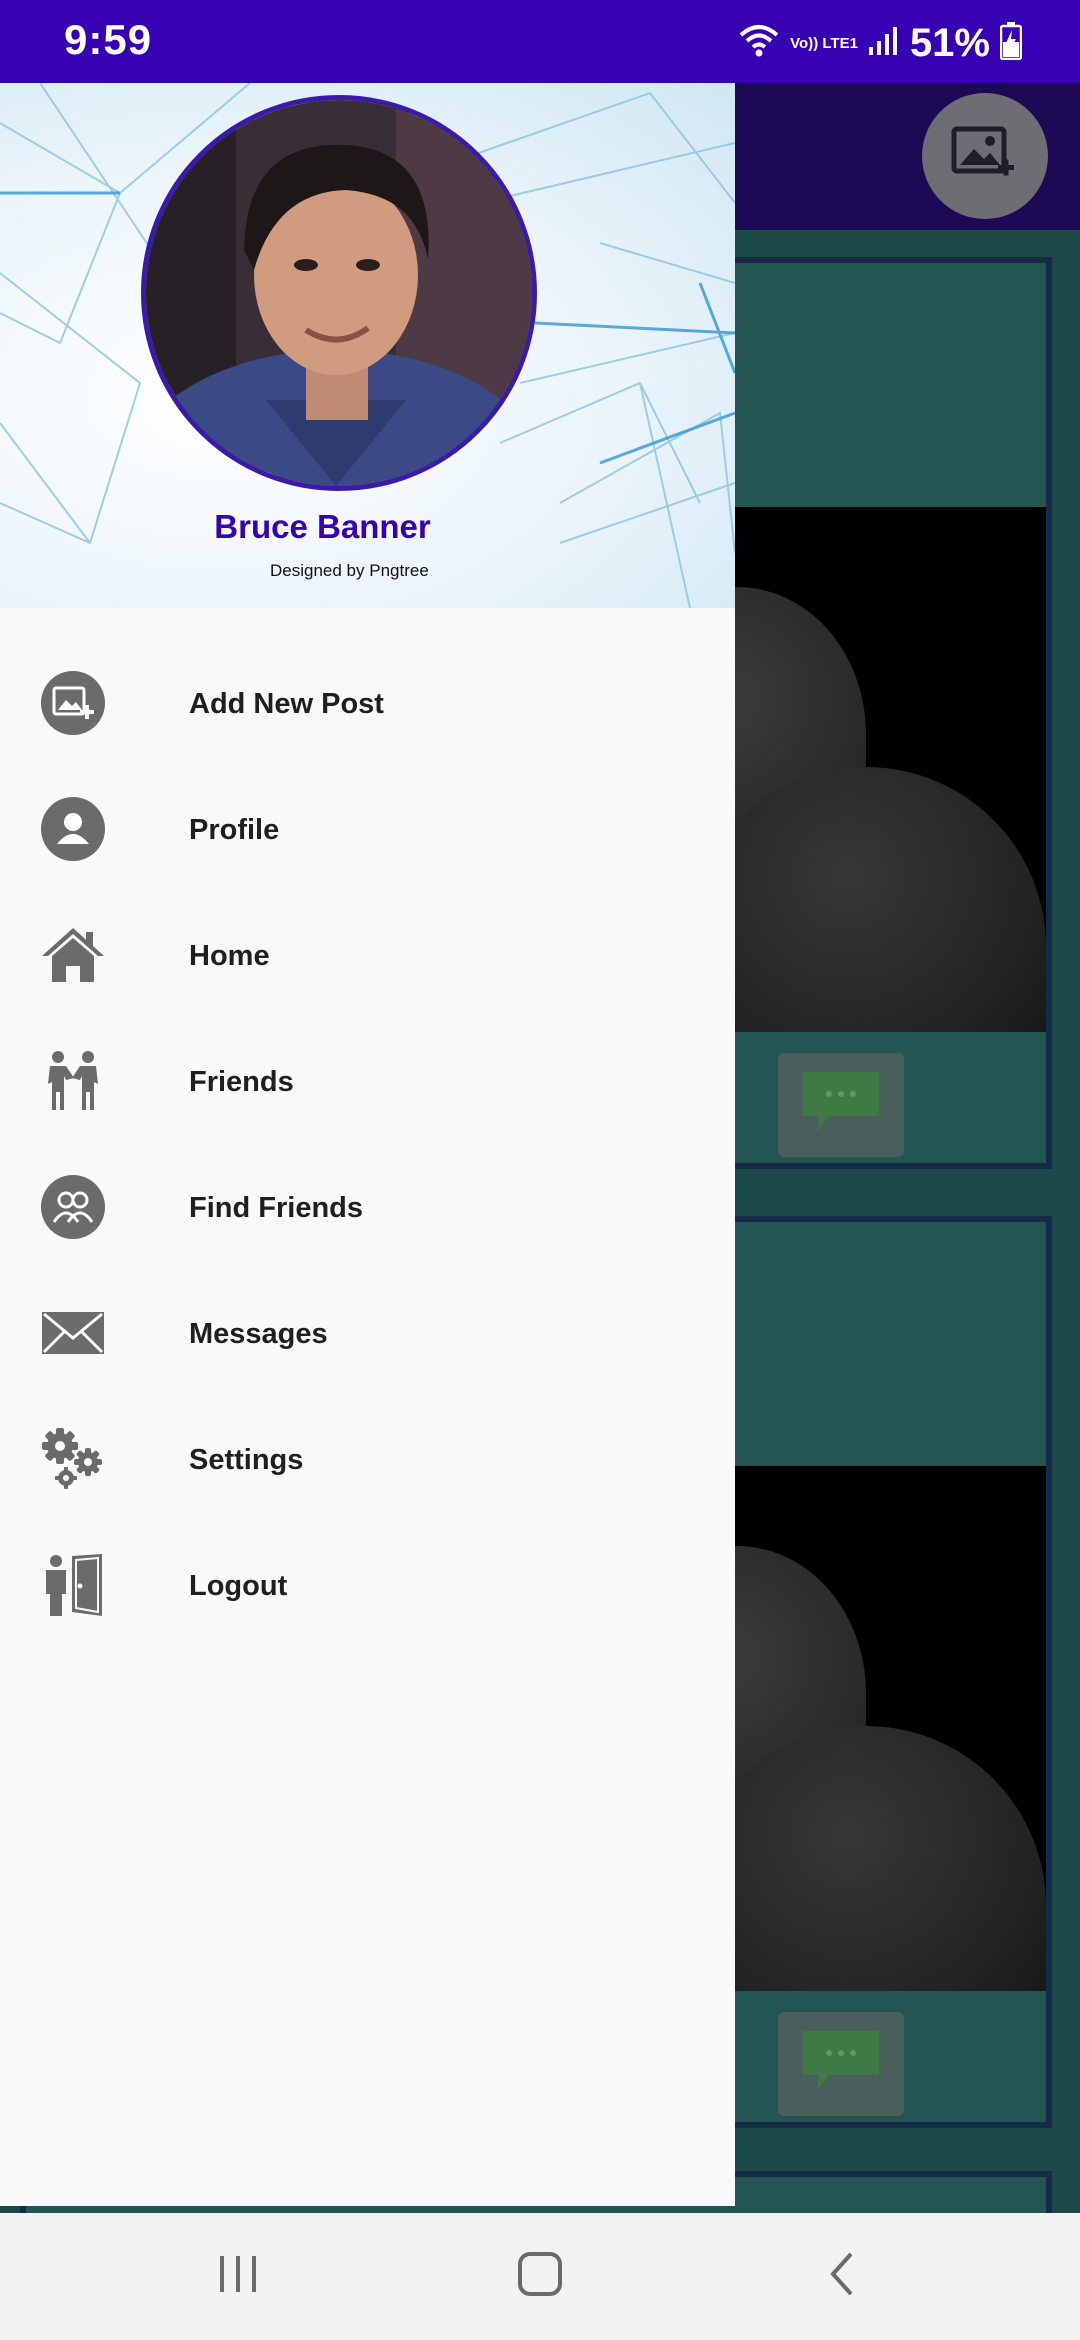  What do you see at coordinates (367, 1460) in the screenshot?
I see `menu-item-settings: Settings` at bounding box center [367, 1460].